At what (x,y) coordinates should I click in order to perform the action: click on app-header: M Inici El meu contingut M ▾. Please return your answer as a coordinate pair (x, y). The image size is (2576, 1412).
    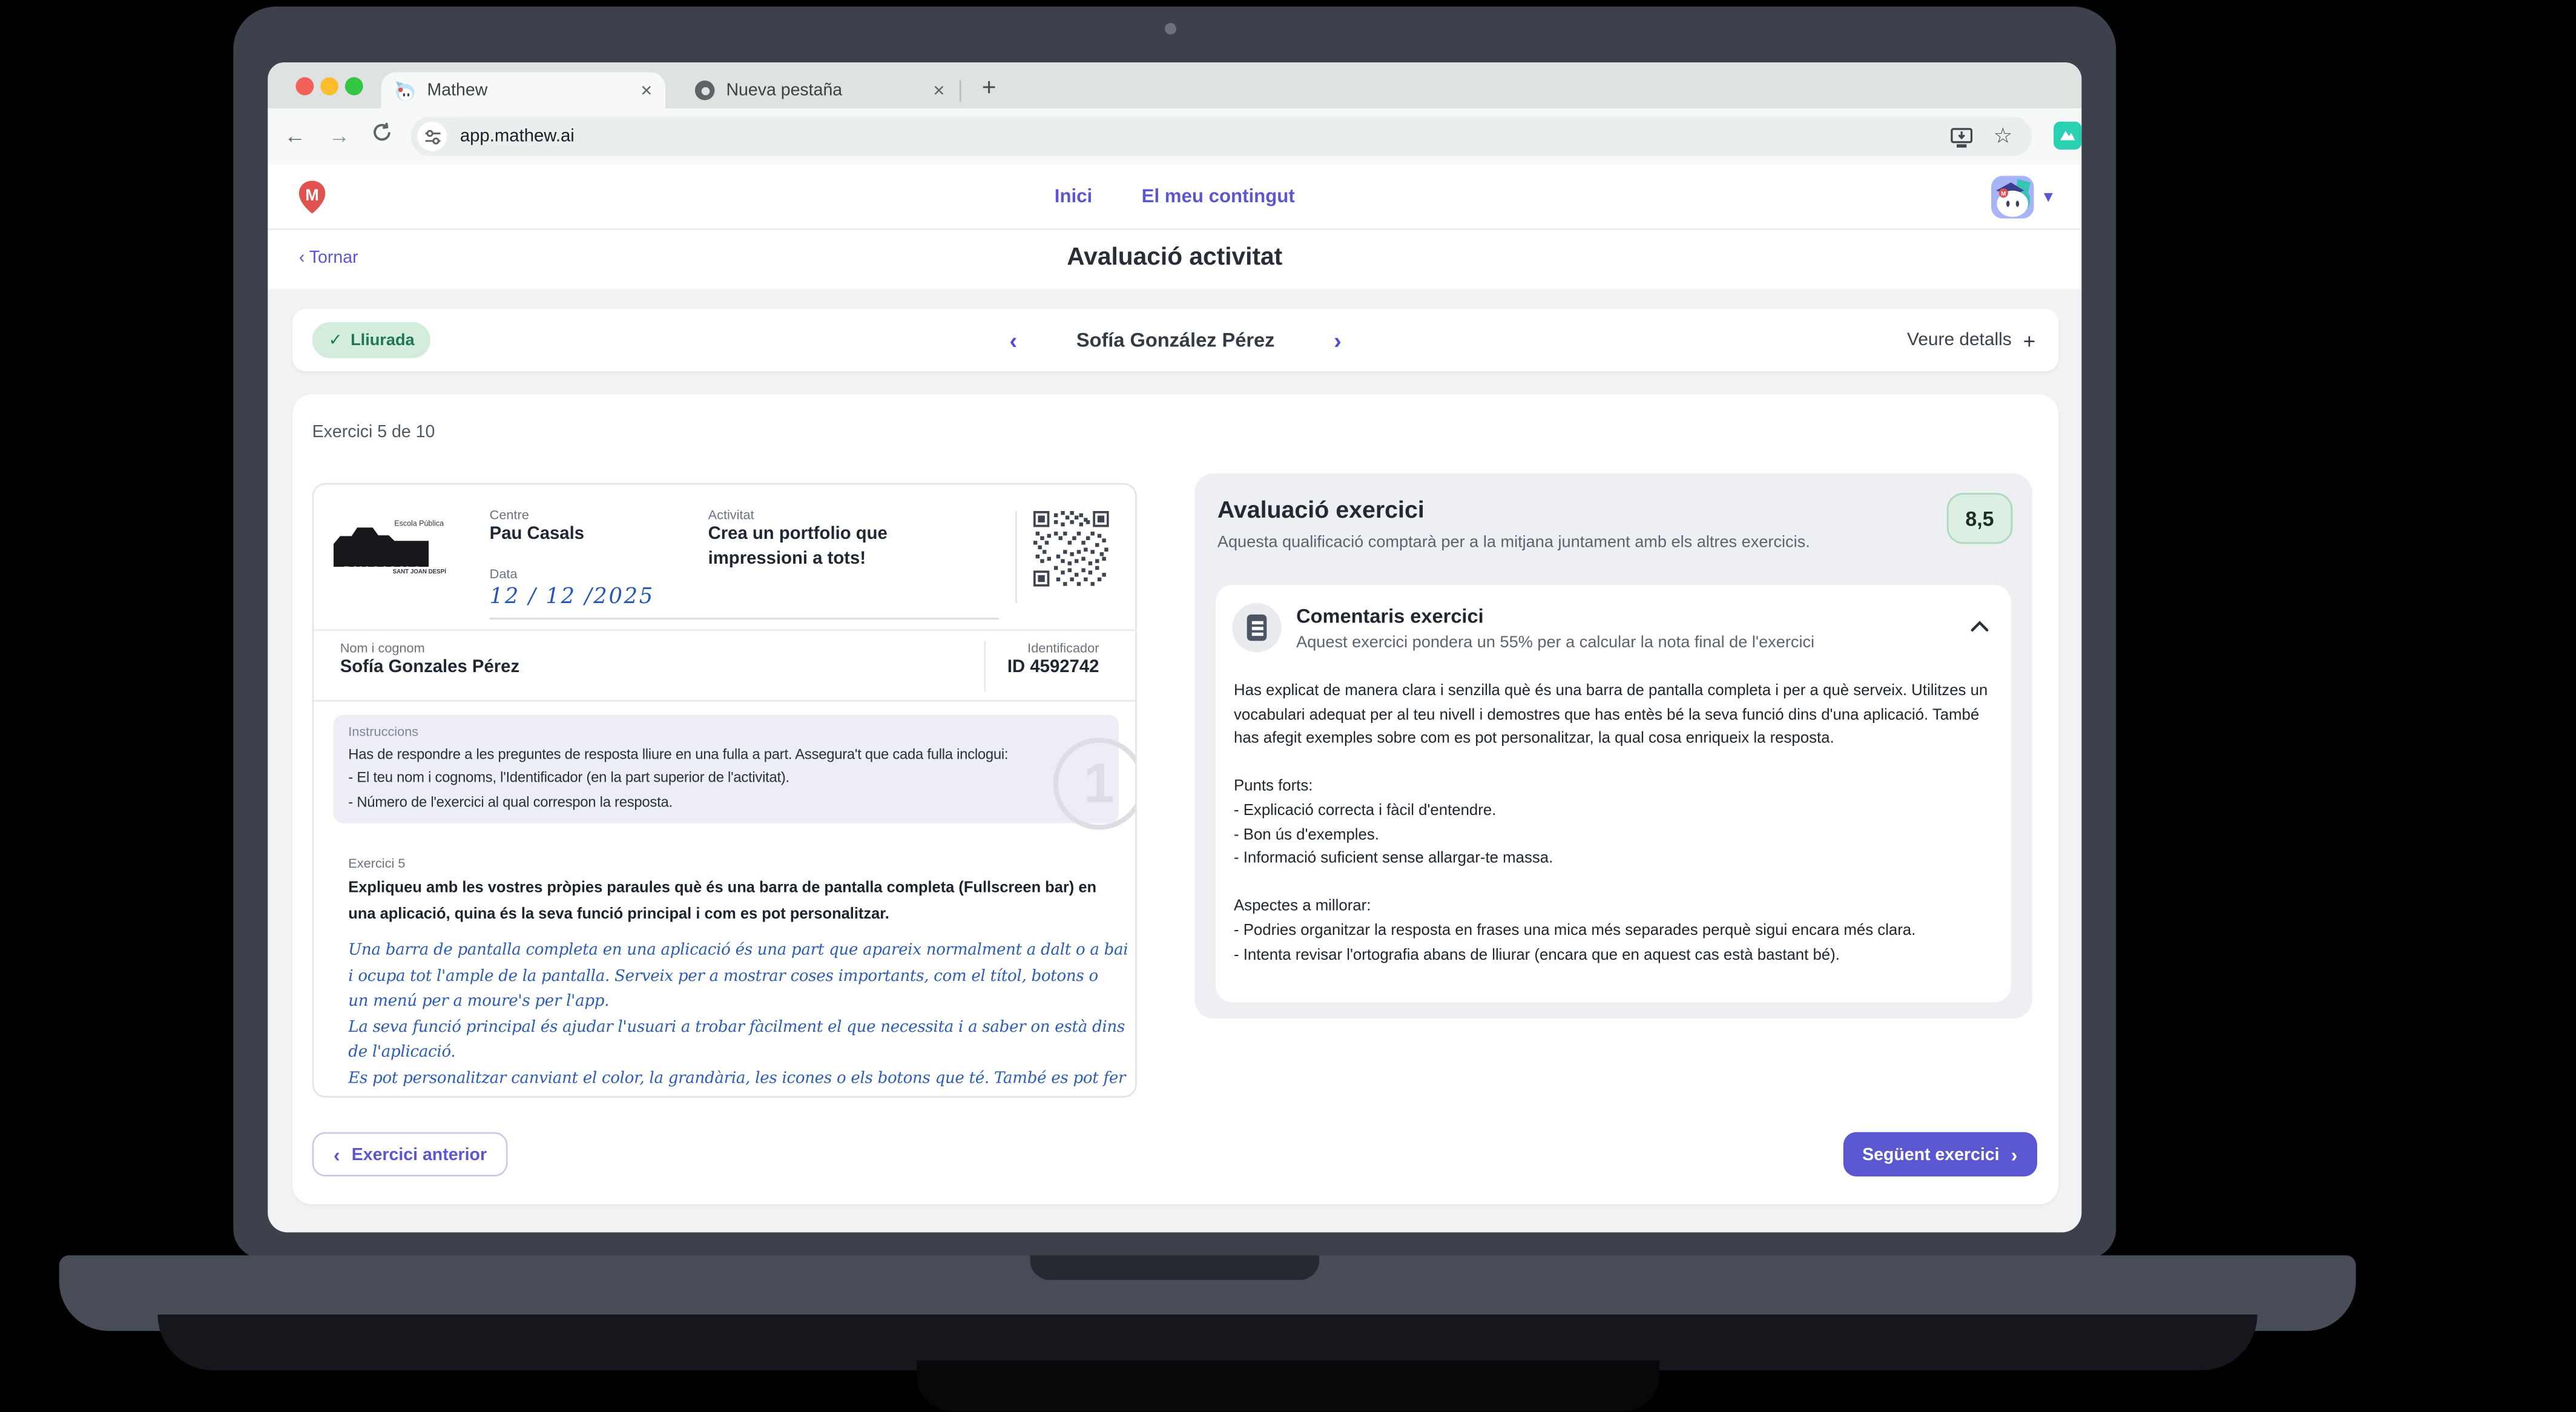
    Looking at the image, I should click on (1175, 197).